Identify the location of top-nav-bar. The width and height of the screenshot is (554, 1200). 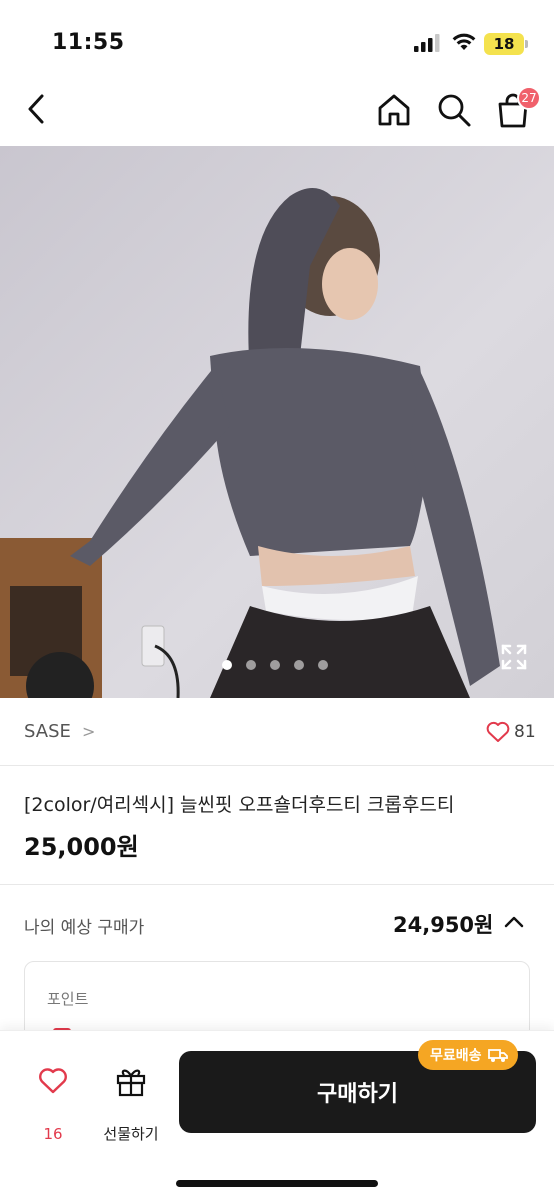
(277, 115).